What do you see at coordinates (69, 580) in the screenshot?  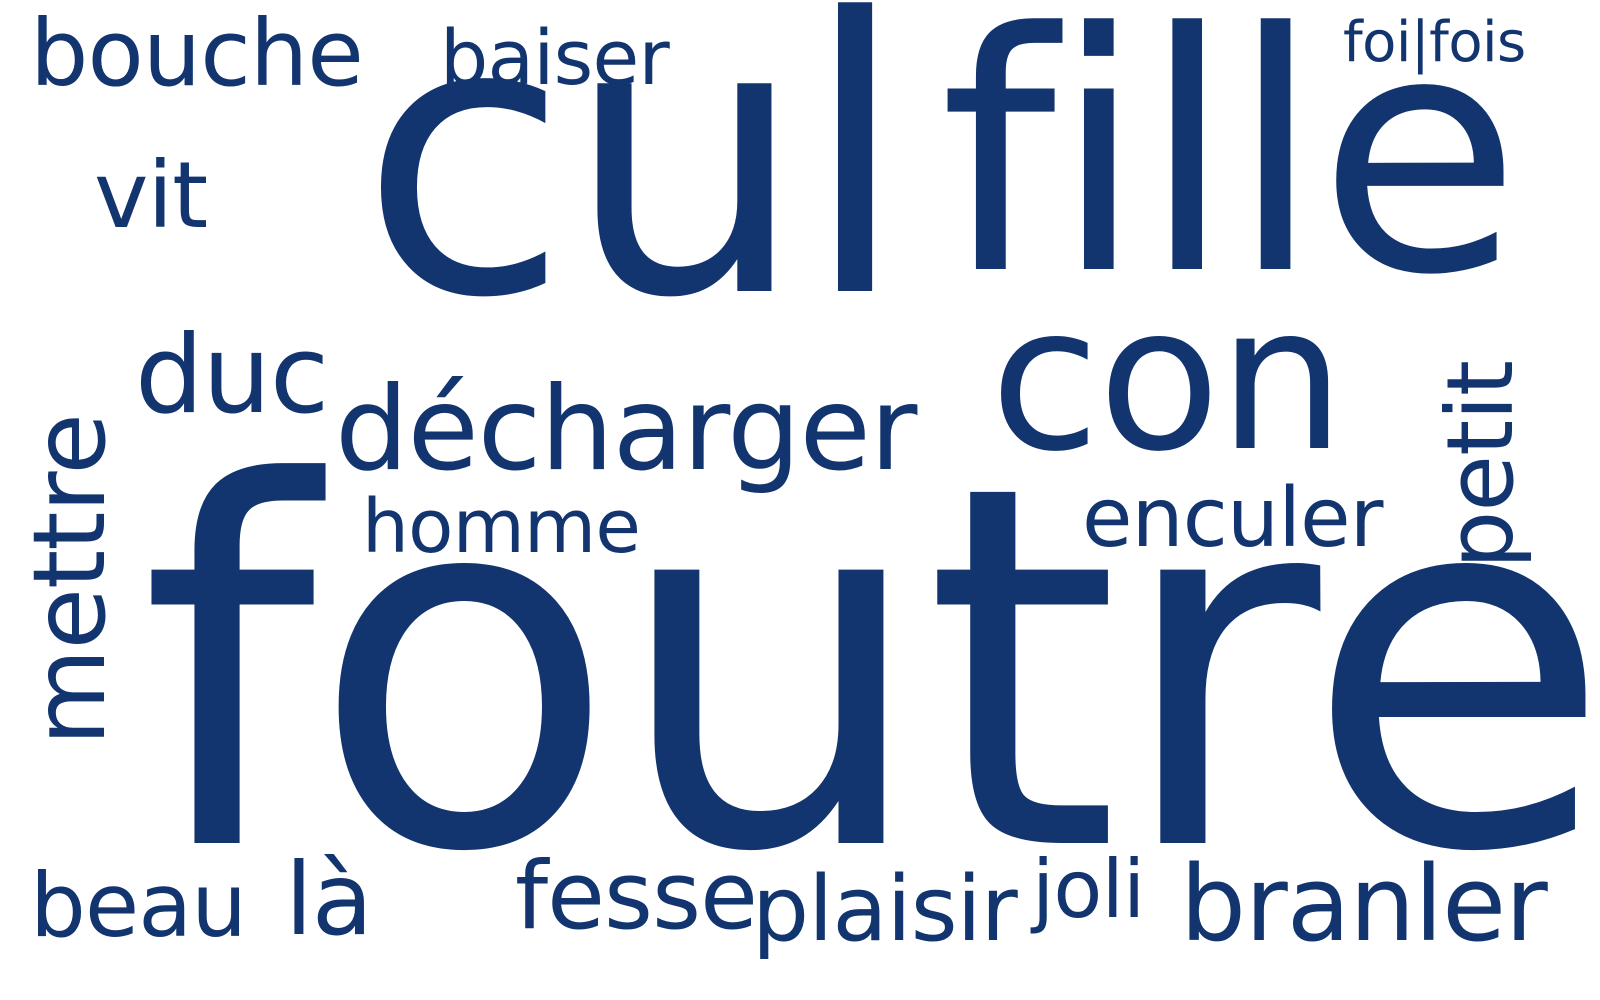 I see `word-mettre: mettre` at bounding box center [69, 580].